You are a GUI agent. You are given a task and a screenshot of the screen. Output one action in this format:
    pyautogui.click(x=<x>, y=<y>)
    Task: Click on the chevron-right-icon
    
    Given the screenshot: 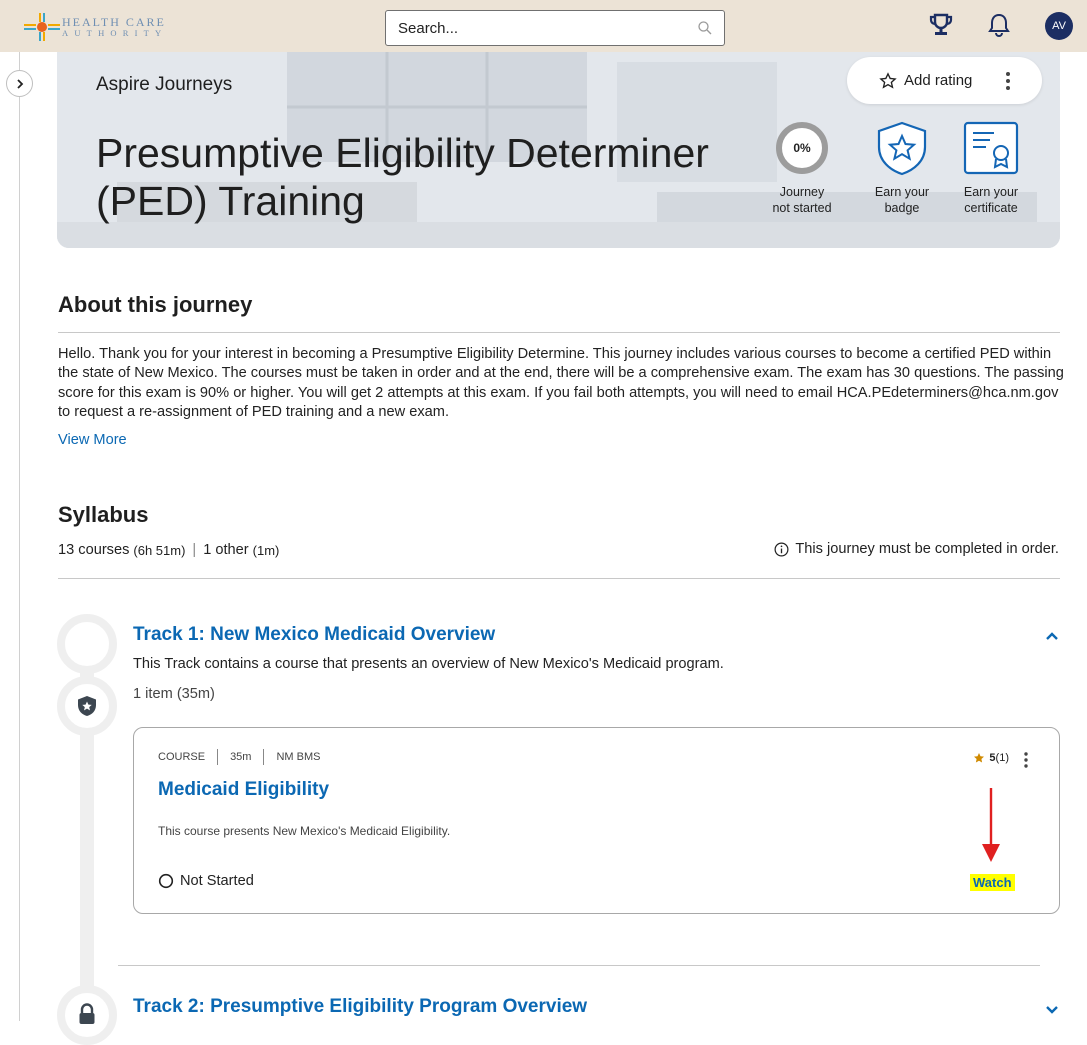 What is the action you would take?
    pyautogui.click(x=19, y=83)
    